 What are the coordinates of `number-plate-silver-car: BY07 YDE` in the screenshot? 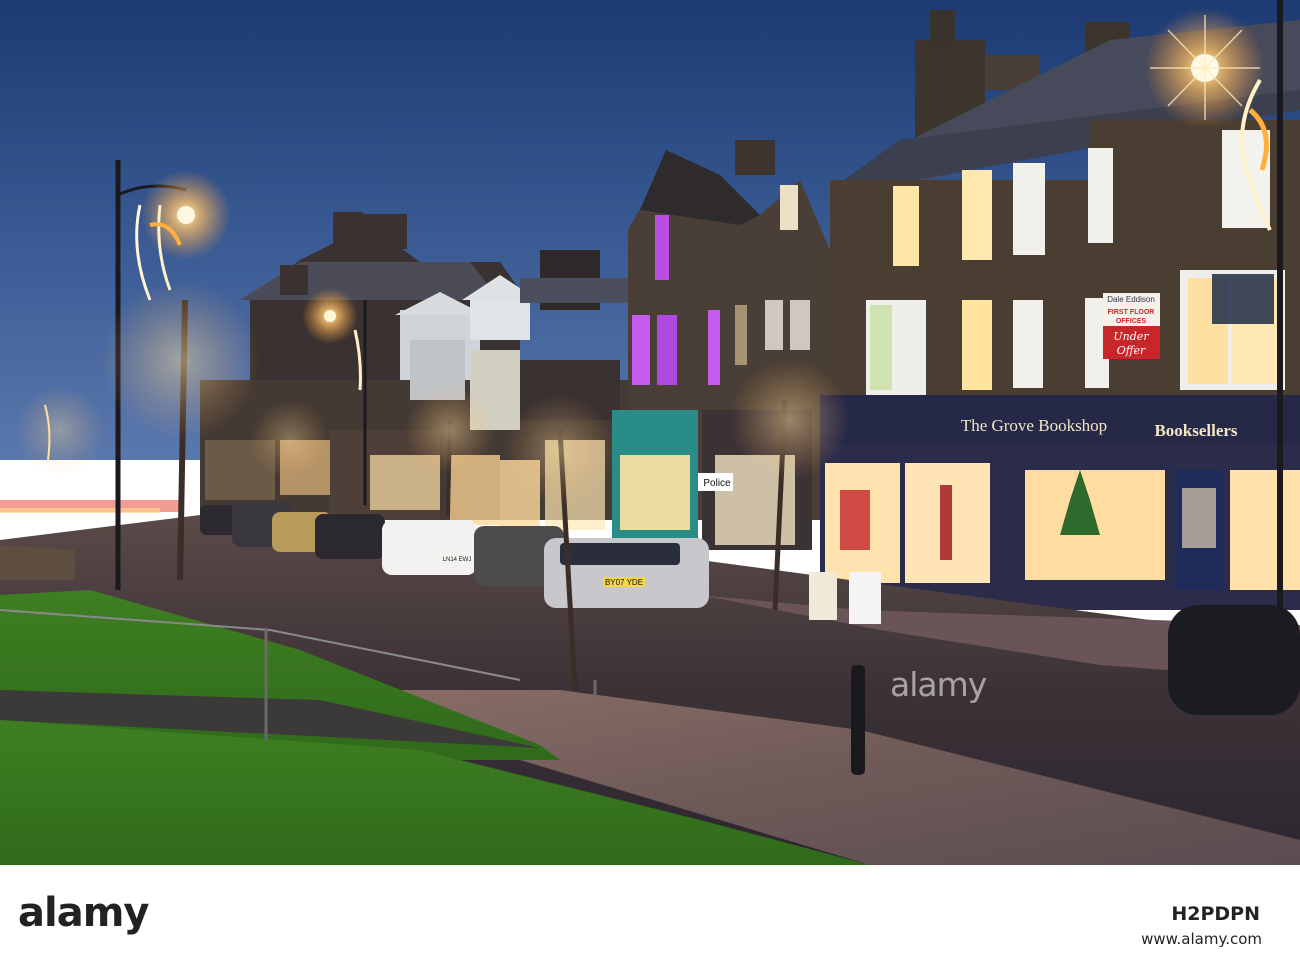 It's located at (624, 582).